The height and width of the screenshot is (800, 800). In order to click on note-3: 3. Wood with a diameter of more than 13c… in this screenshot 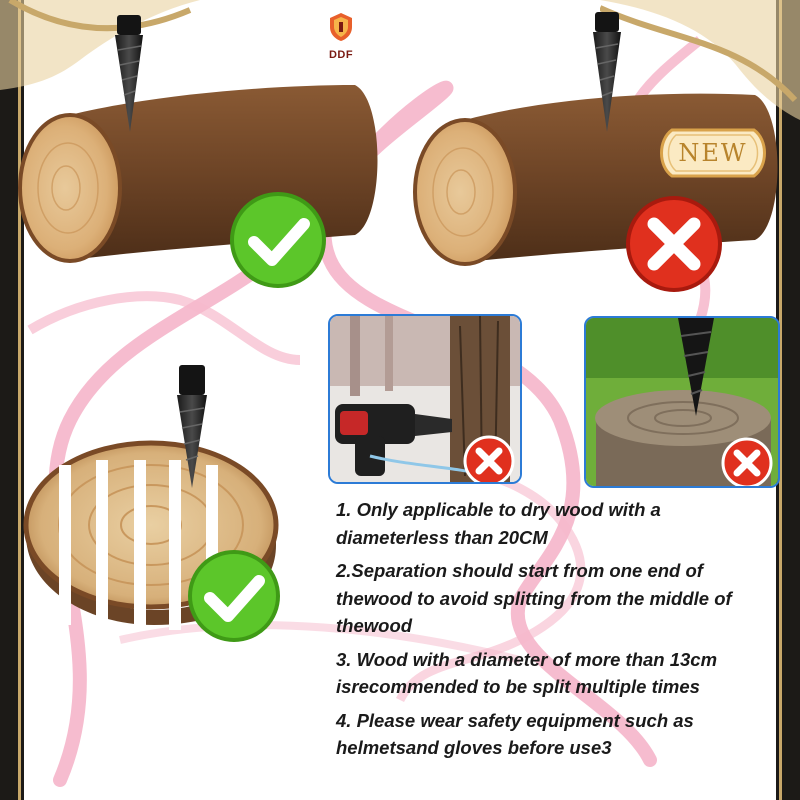, I will do `click(527, 673)`.